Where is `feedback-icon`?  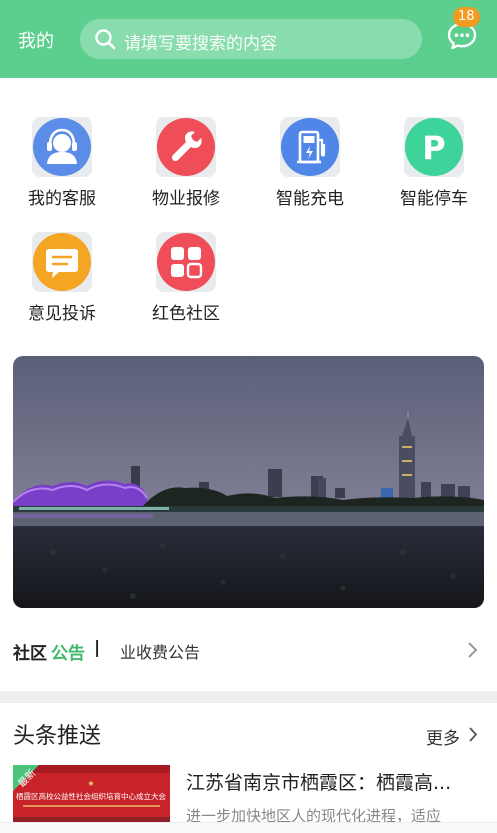 feedback-icon is located at coordinates (62, 262).